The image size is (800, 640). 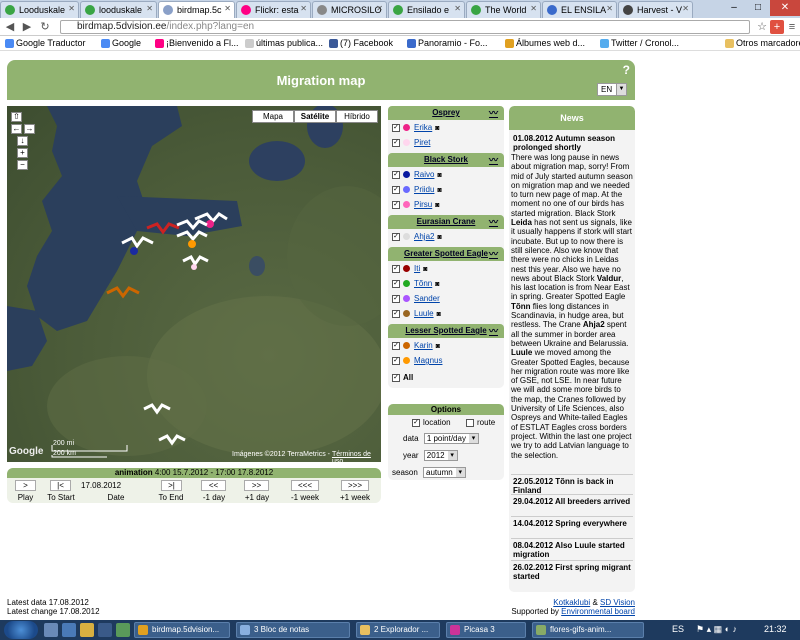 What do you see at coordinates (157, 409) in the screenshot?
I see `marker-tonn` at bounding box center [157, 409].